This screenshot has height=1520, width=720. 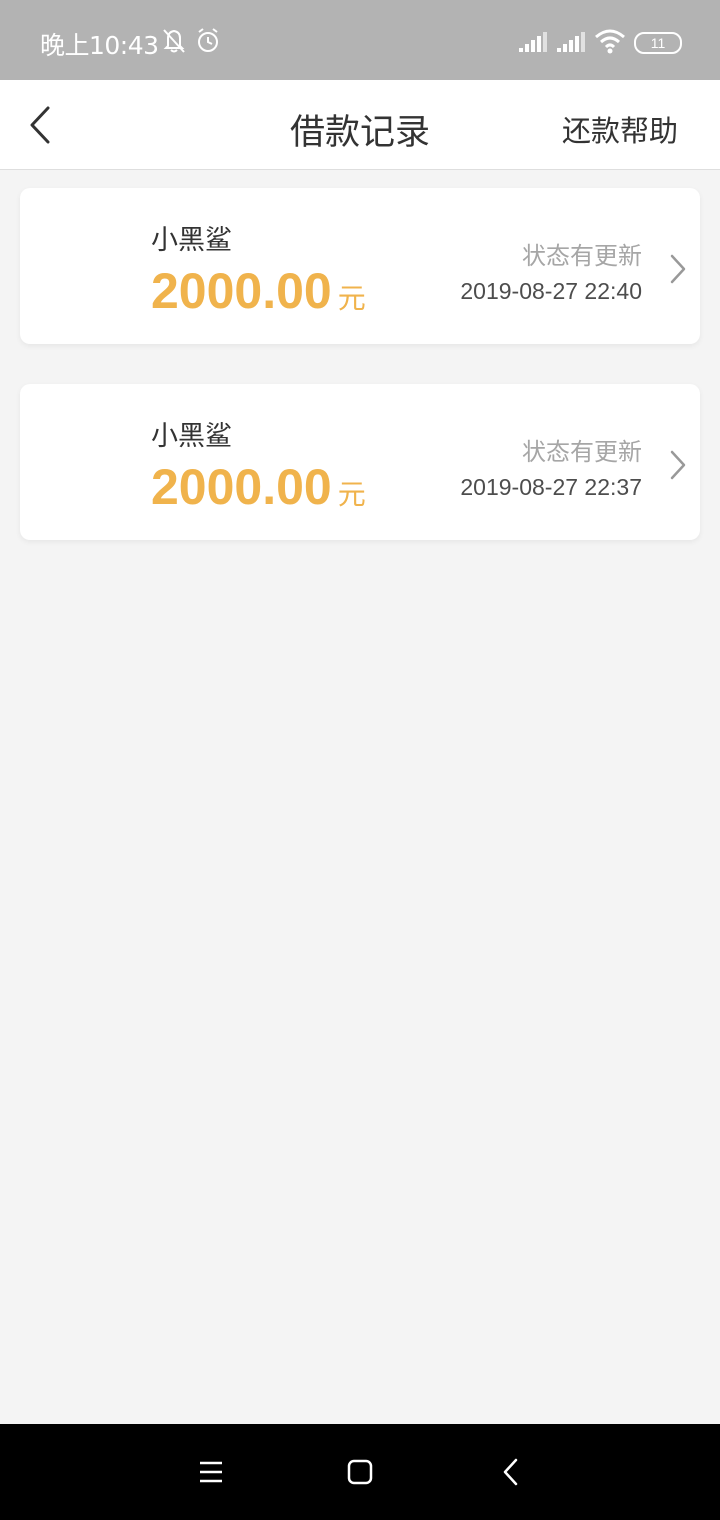 What do you see at coordinates (360, 125) in the screenshot?
I see `app-header: 借款记录 还款帮助` at bounding box center [360, 125].